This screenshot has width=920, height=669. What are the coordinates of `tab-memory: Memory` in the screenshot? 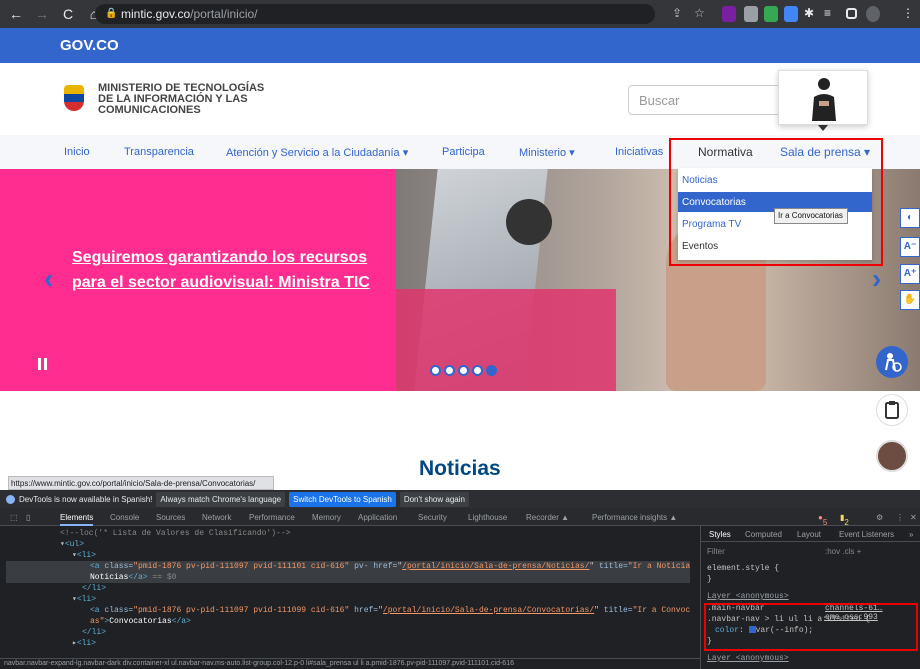 It's located at (326, 517).